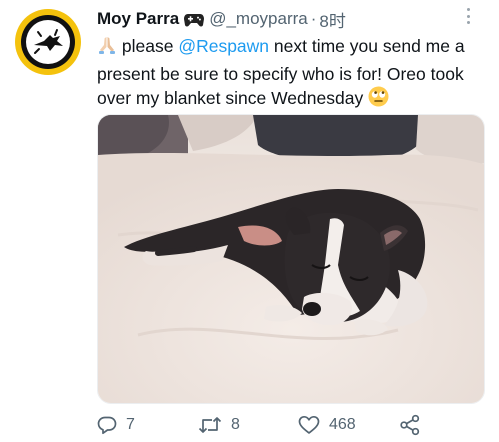  What do you see at coordinates (342, 424) in the screenshot?
I see `like-count: 468` at bounding box center [342, 424].